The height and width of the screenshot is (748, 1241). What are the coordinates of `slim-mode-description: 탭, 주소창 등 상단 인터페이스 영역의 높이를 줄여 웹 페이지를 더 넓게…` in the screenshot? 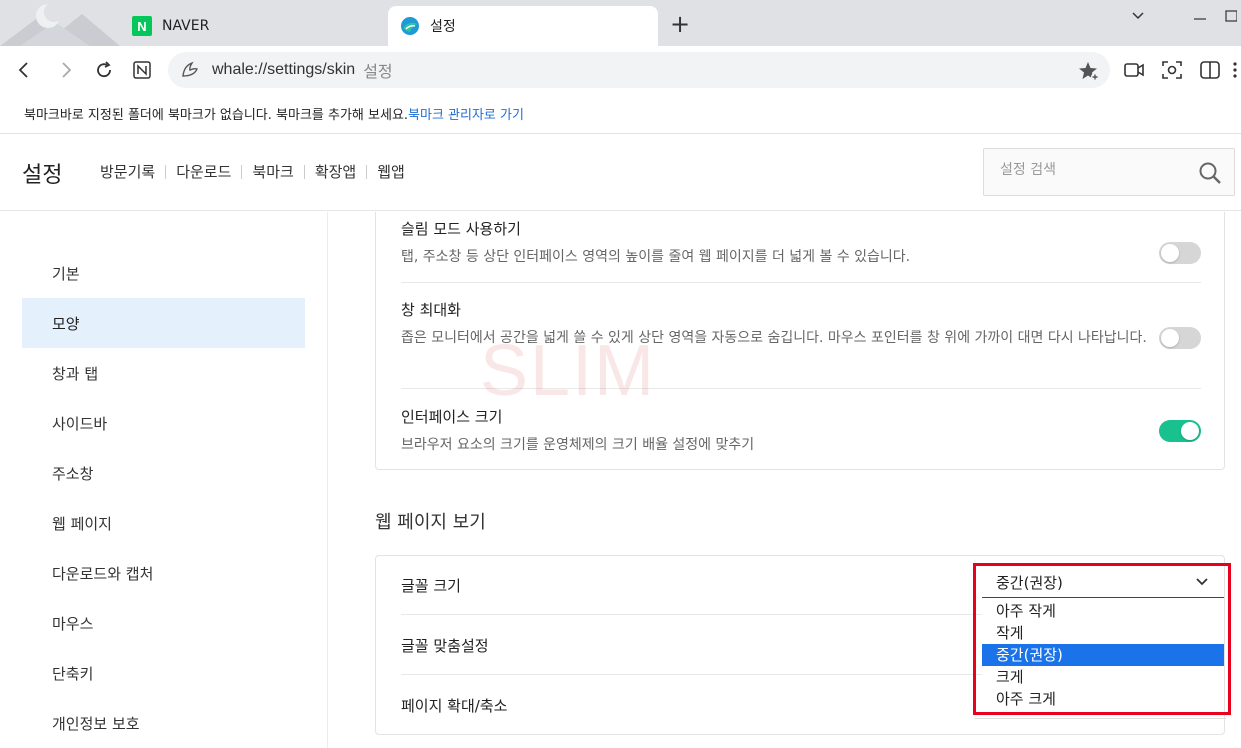 It's located at (656, 257).